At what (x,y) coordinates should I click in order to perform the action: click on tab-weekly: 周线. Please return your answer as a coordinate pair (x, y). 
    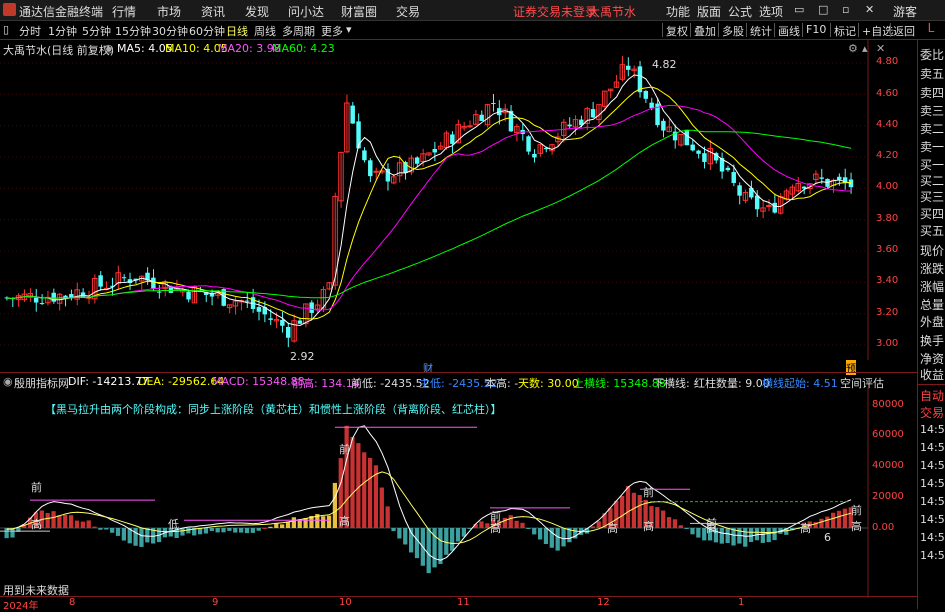
    Looking at the image, I should click on (265, 31).